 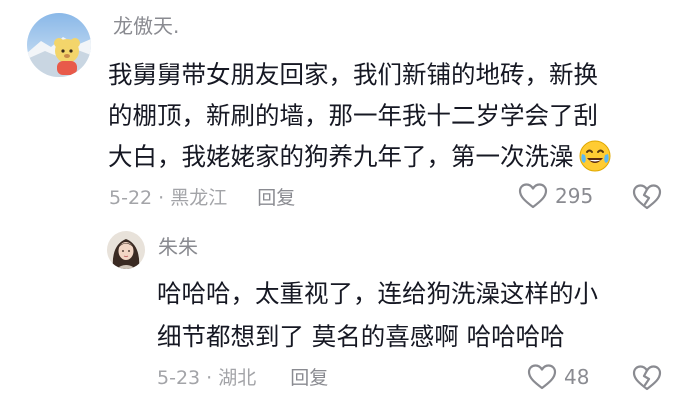 What do you see at coordinates (353, 74) in the screenshot?
I see `comment-text-line: 我舅舅带女朋友回家，我们新铺的地砖，新换` at bounding box center [353, 74].